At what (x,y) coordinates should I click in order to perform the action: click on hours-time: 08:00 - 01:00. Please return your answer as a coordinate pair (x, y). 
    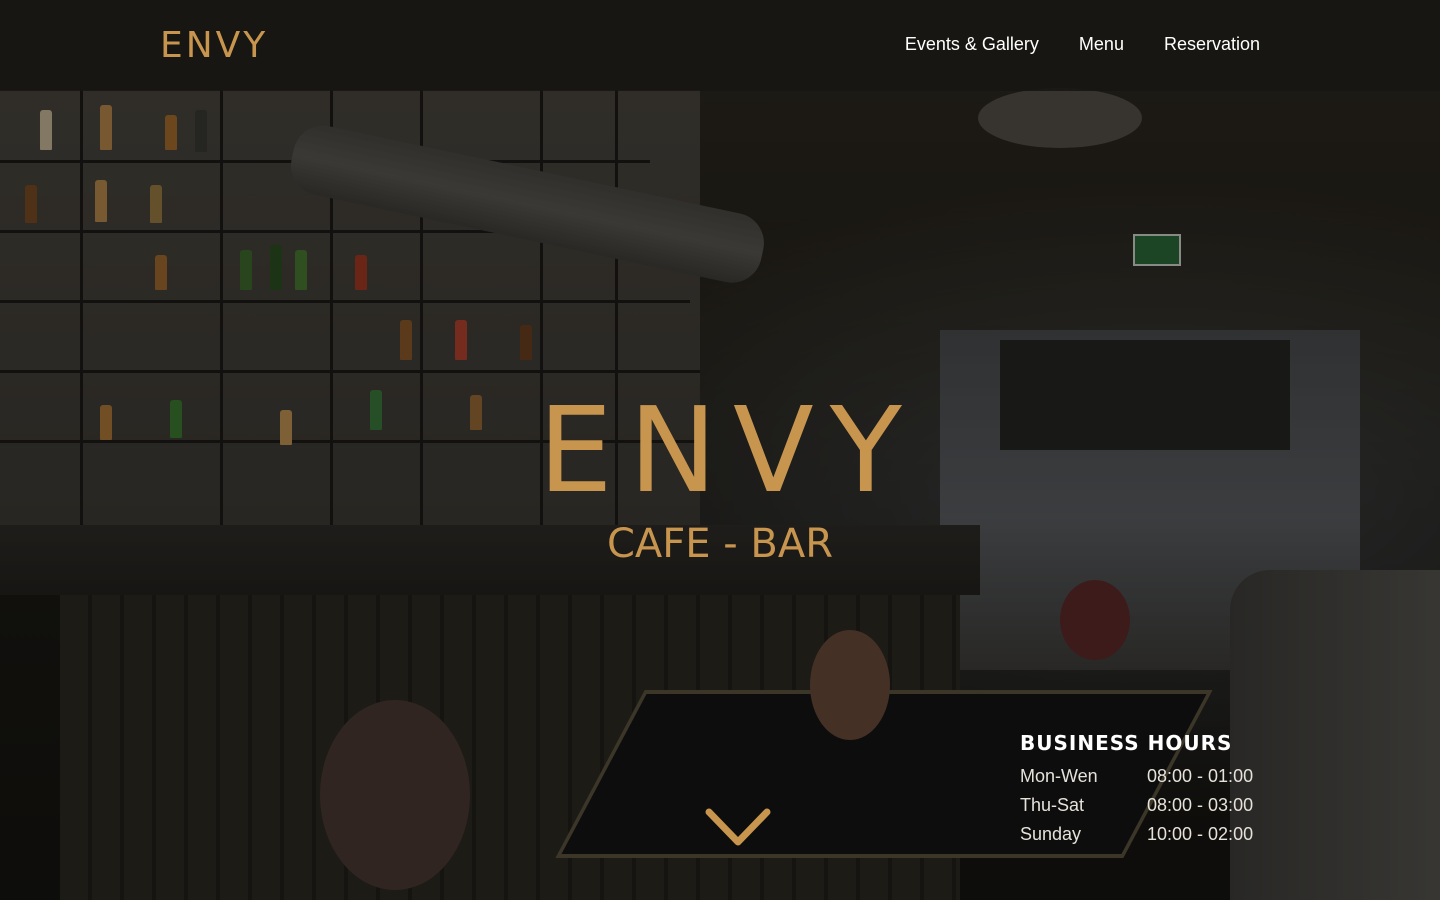
    Looking at the image, I should click on (1200, 776).